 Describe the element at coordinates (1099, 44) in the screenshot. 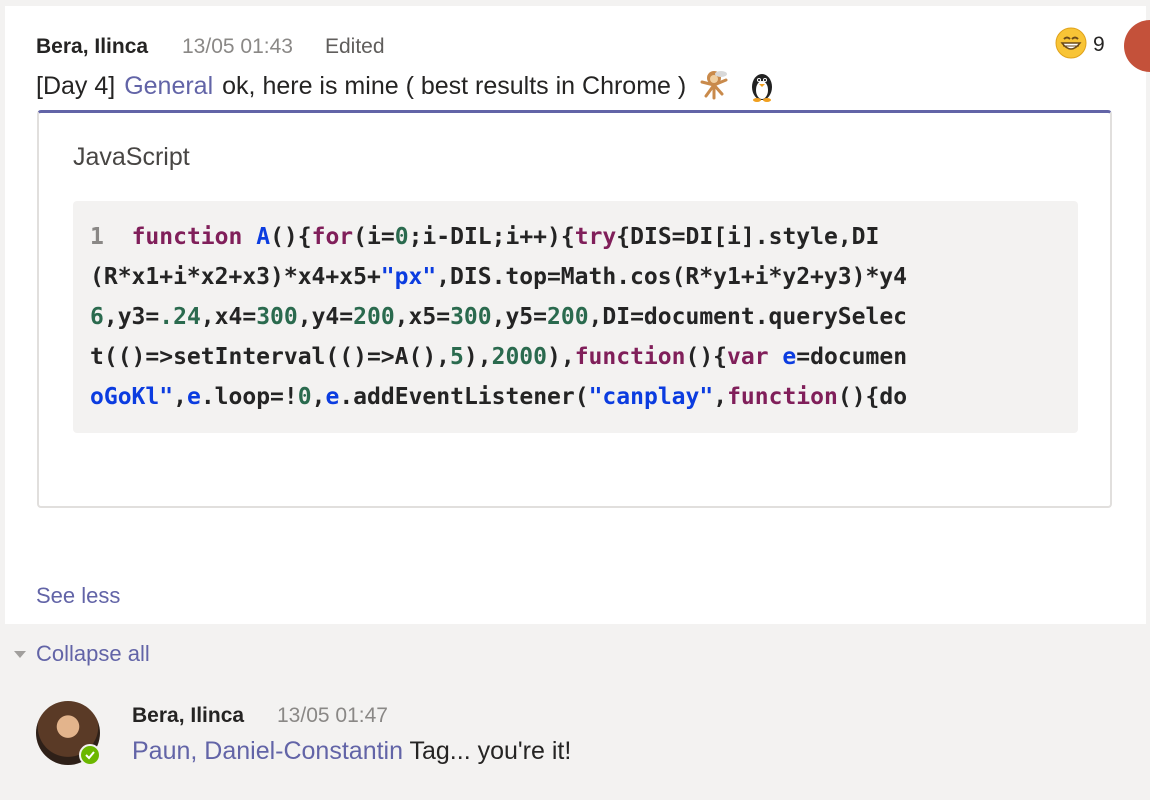

I see `reaction-count: 9` at that location.